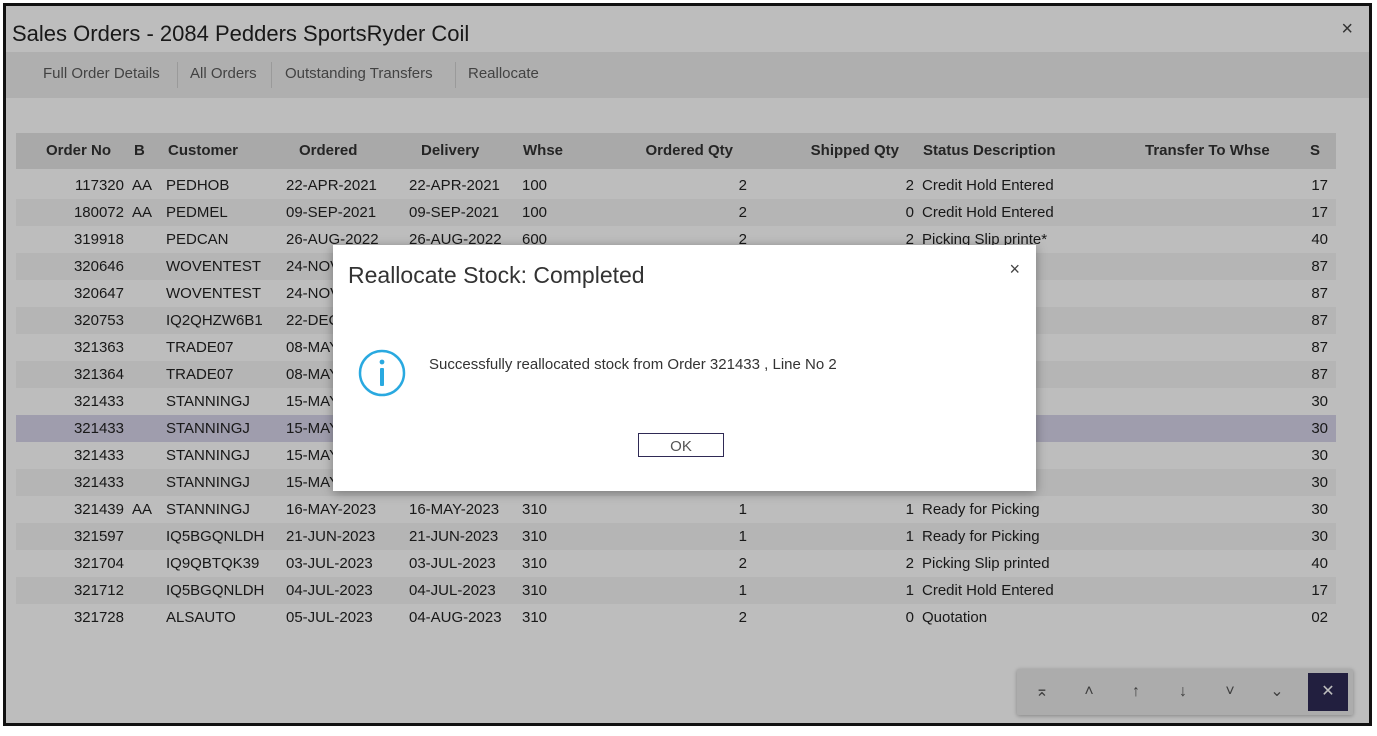 This screenshot has width=1377, height=736. What do you see at coordinates (382, 375) in the screenshot?
I see `info-icon` at bounding box center [382, 375].